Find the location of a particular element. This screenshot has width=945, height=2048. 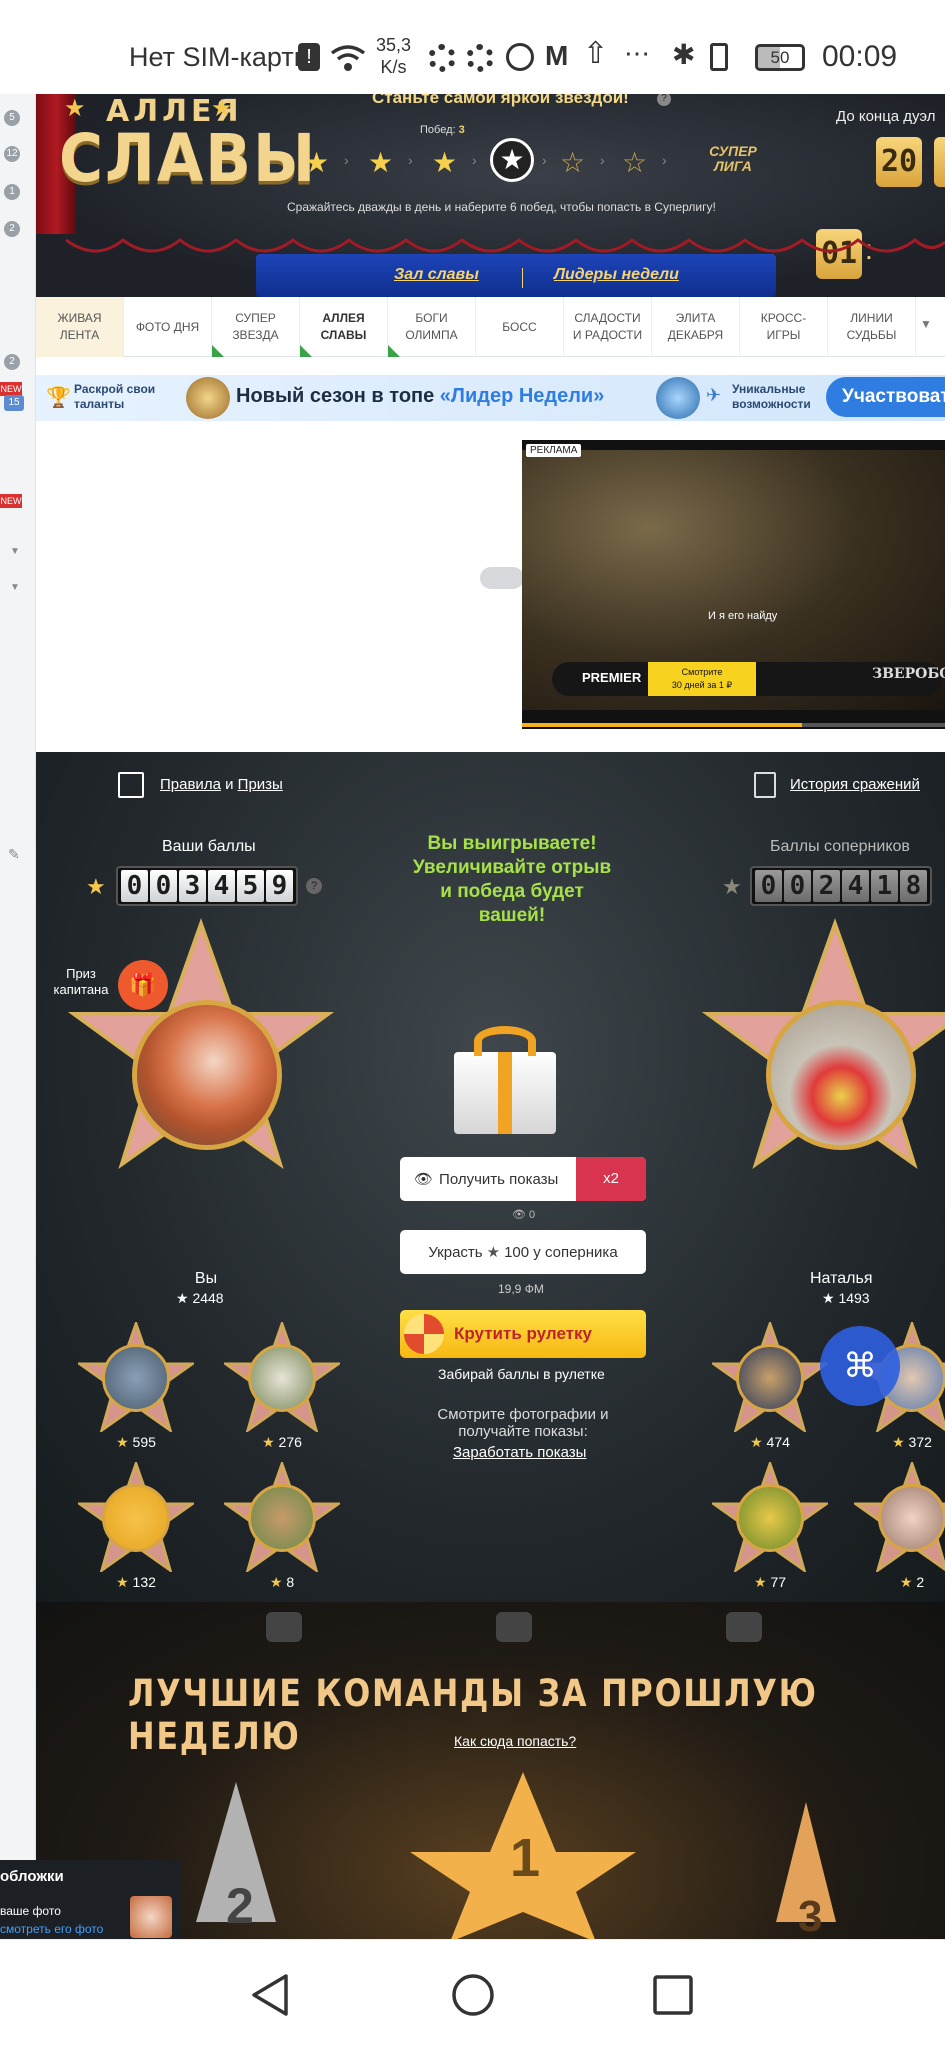

tab-item: ЭЛИТА ДЕКАБРЯ is located at coordinates (696, 327).